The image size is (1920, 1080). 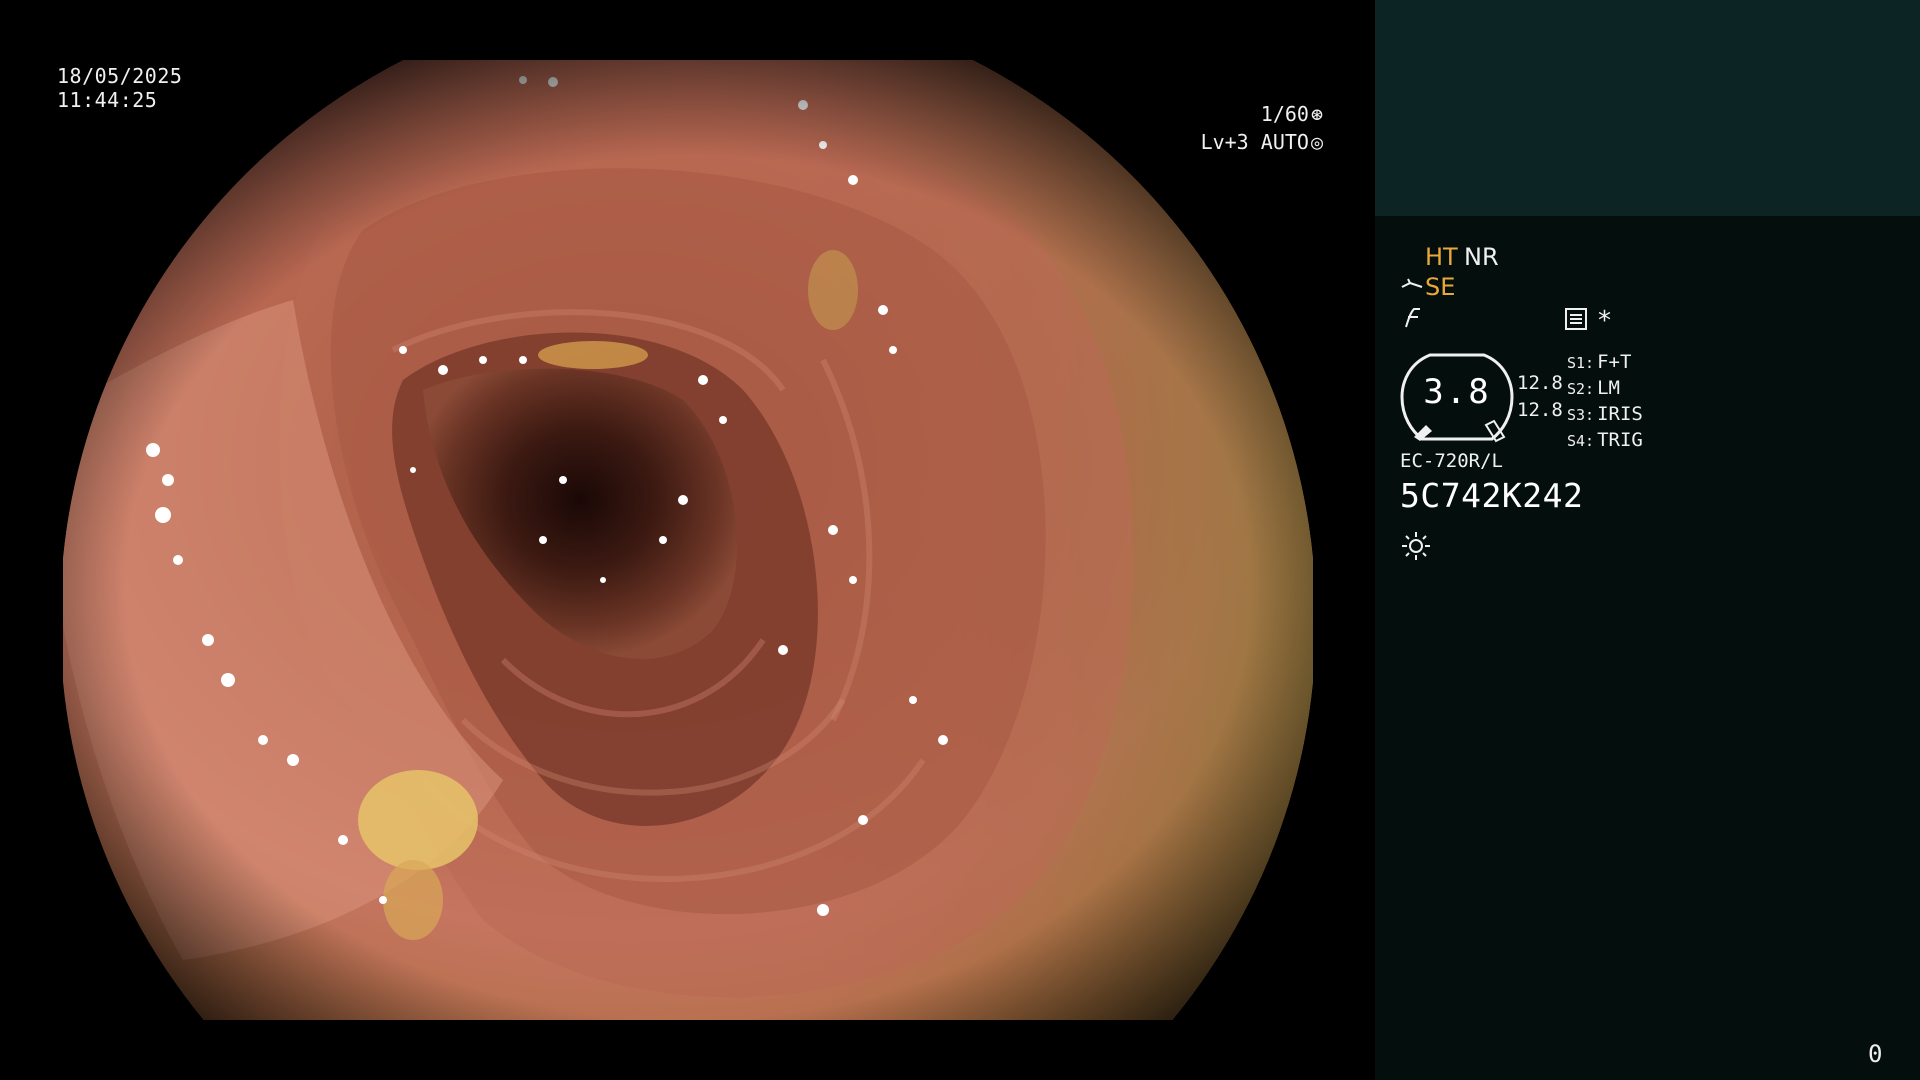 What do you see at coordinates (1647, 108) in the screenshot?
I see `patient-info-area` at bounding box center [1647, 108].